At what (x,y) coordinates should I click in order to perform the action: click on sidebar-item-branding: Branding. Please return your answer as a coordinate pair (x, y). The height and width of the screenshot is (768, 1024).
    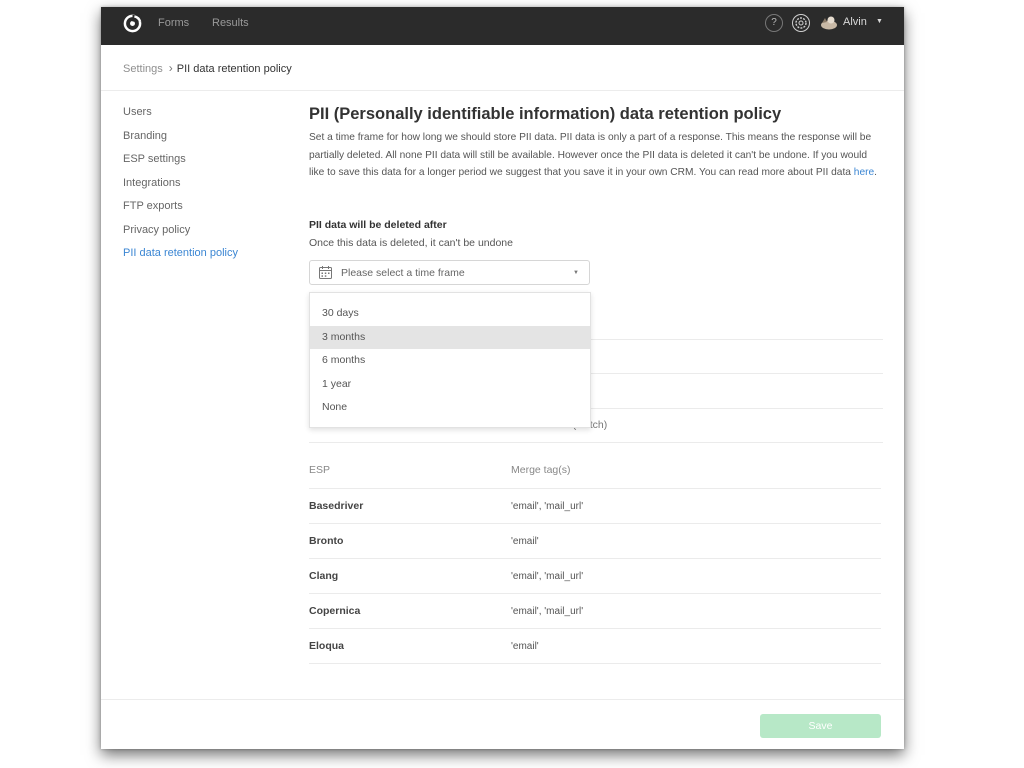
    Looking at the image, I should click on (180, 141).